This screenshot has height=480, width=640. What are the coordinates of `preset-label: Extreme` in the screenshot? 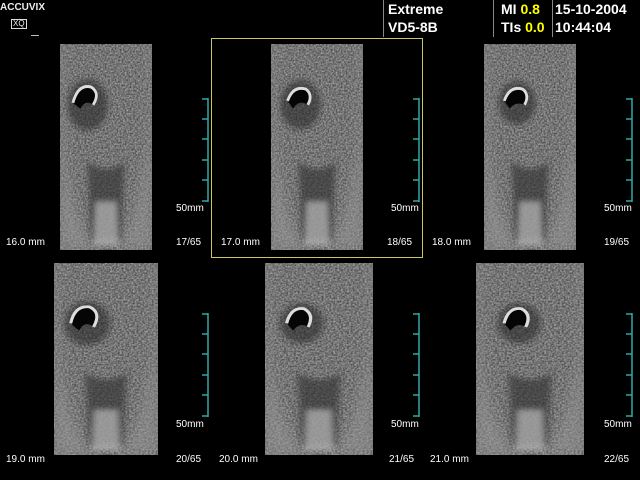 It's located at (416, 9).